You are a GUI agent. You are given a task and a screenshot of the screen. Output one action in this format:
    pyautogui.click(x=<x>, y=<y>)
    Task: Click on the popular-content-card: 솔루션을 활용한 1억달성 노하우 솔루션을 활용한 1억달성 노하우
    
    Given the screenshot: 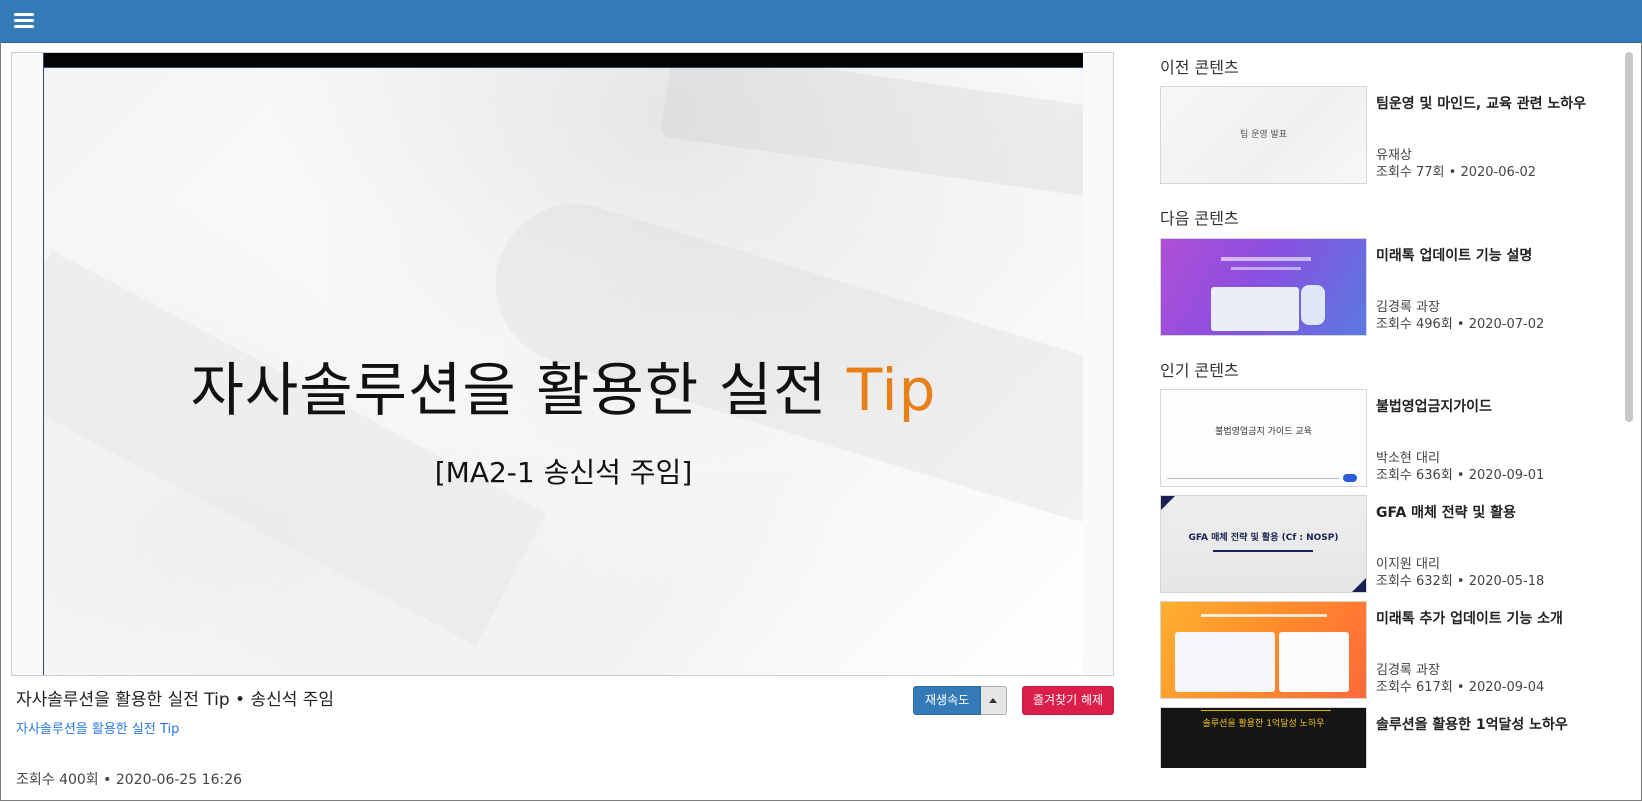 What is the action you would take?
    pyautogui.click(x=1386, y=737)
    